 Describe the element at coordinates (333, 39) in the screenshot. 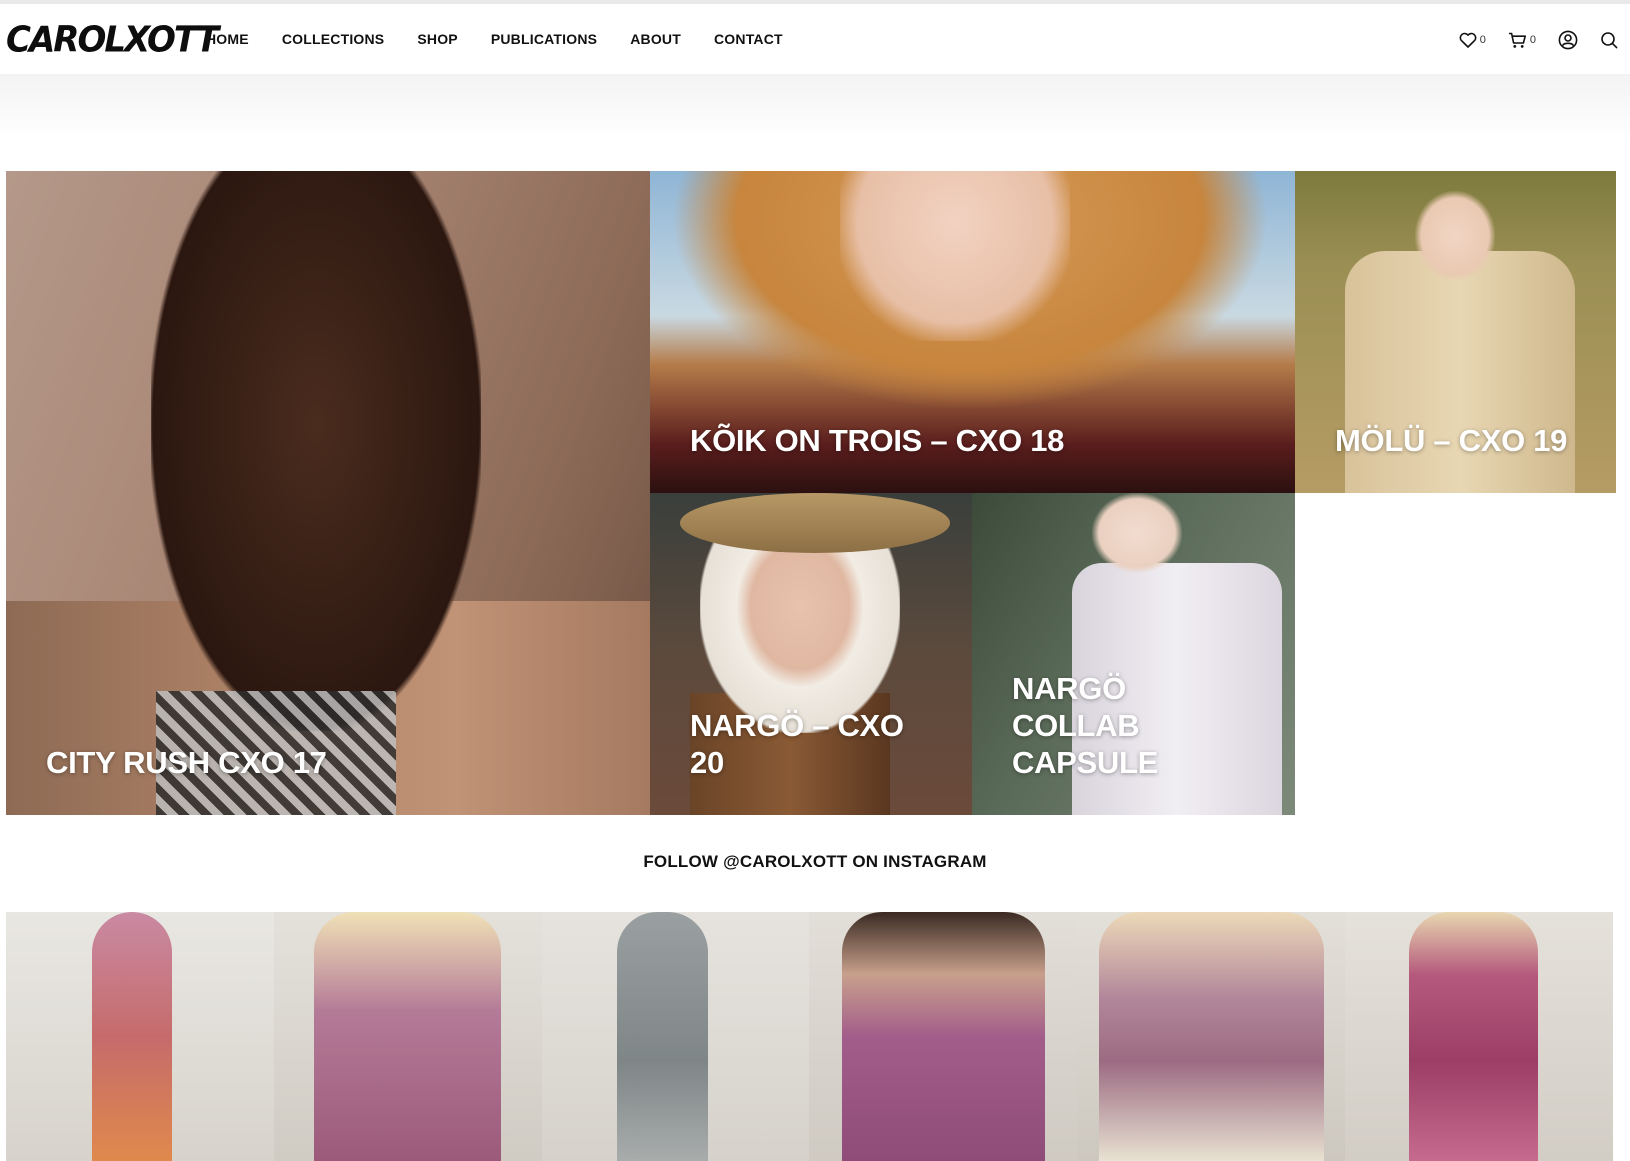

I see `nav-collections: COLLECTIONS` at that location.